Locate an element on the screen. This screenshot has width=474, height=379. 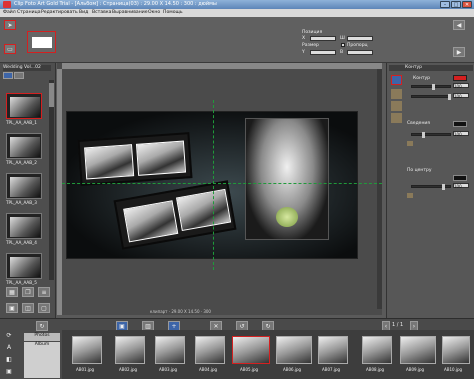
glow-option is located at coordinates (410, 195).